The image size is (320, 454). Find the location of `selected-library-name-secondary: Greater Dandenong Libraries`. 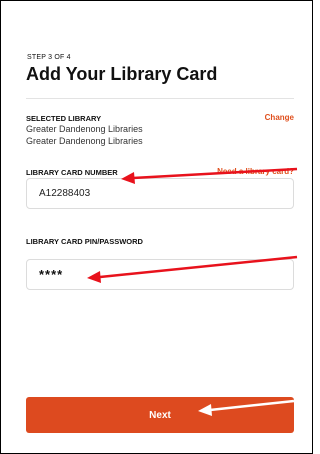

selected-library-name-secondary: Greater Dandenong Libraries is located at coordinates (84, 141).